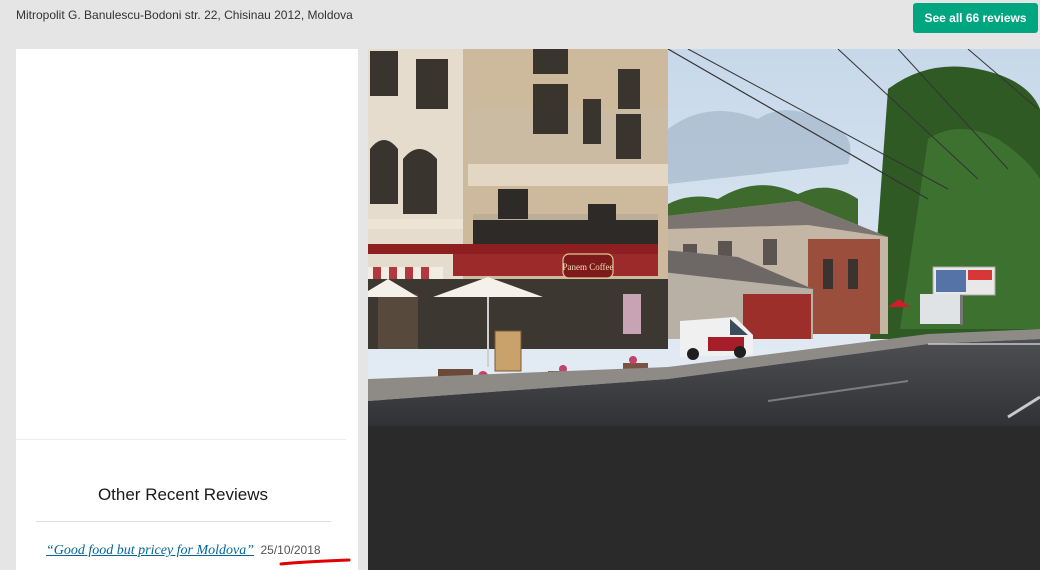 The image size is (1040, 570). What do you see at coordinates (315, 562) in the screenshot?
I see `red-underline-annotation` at bounding box center [315, 562].